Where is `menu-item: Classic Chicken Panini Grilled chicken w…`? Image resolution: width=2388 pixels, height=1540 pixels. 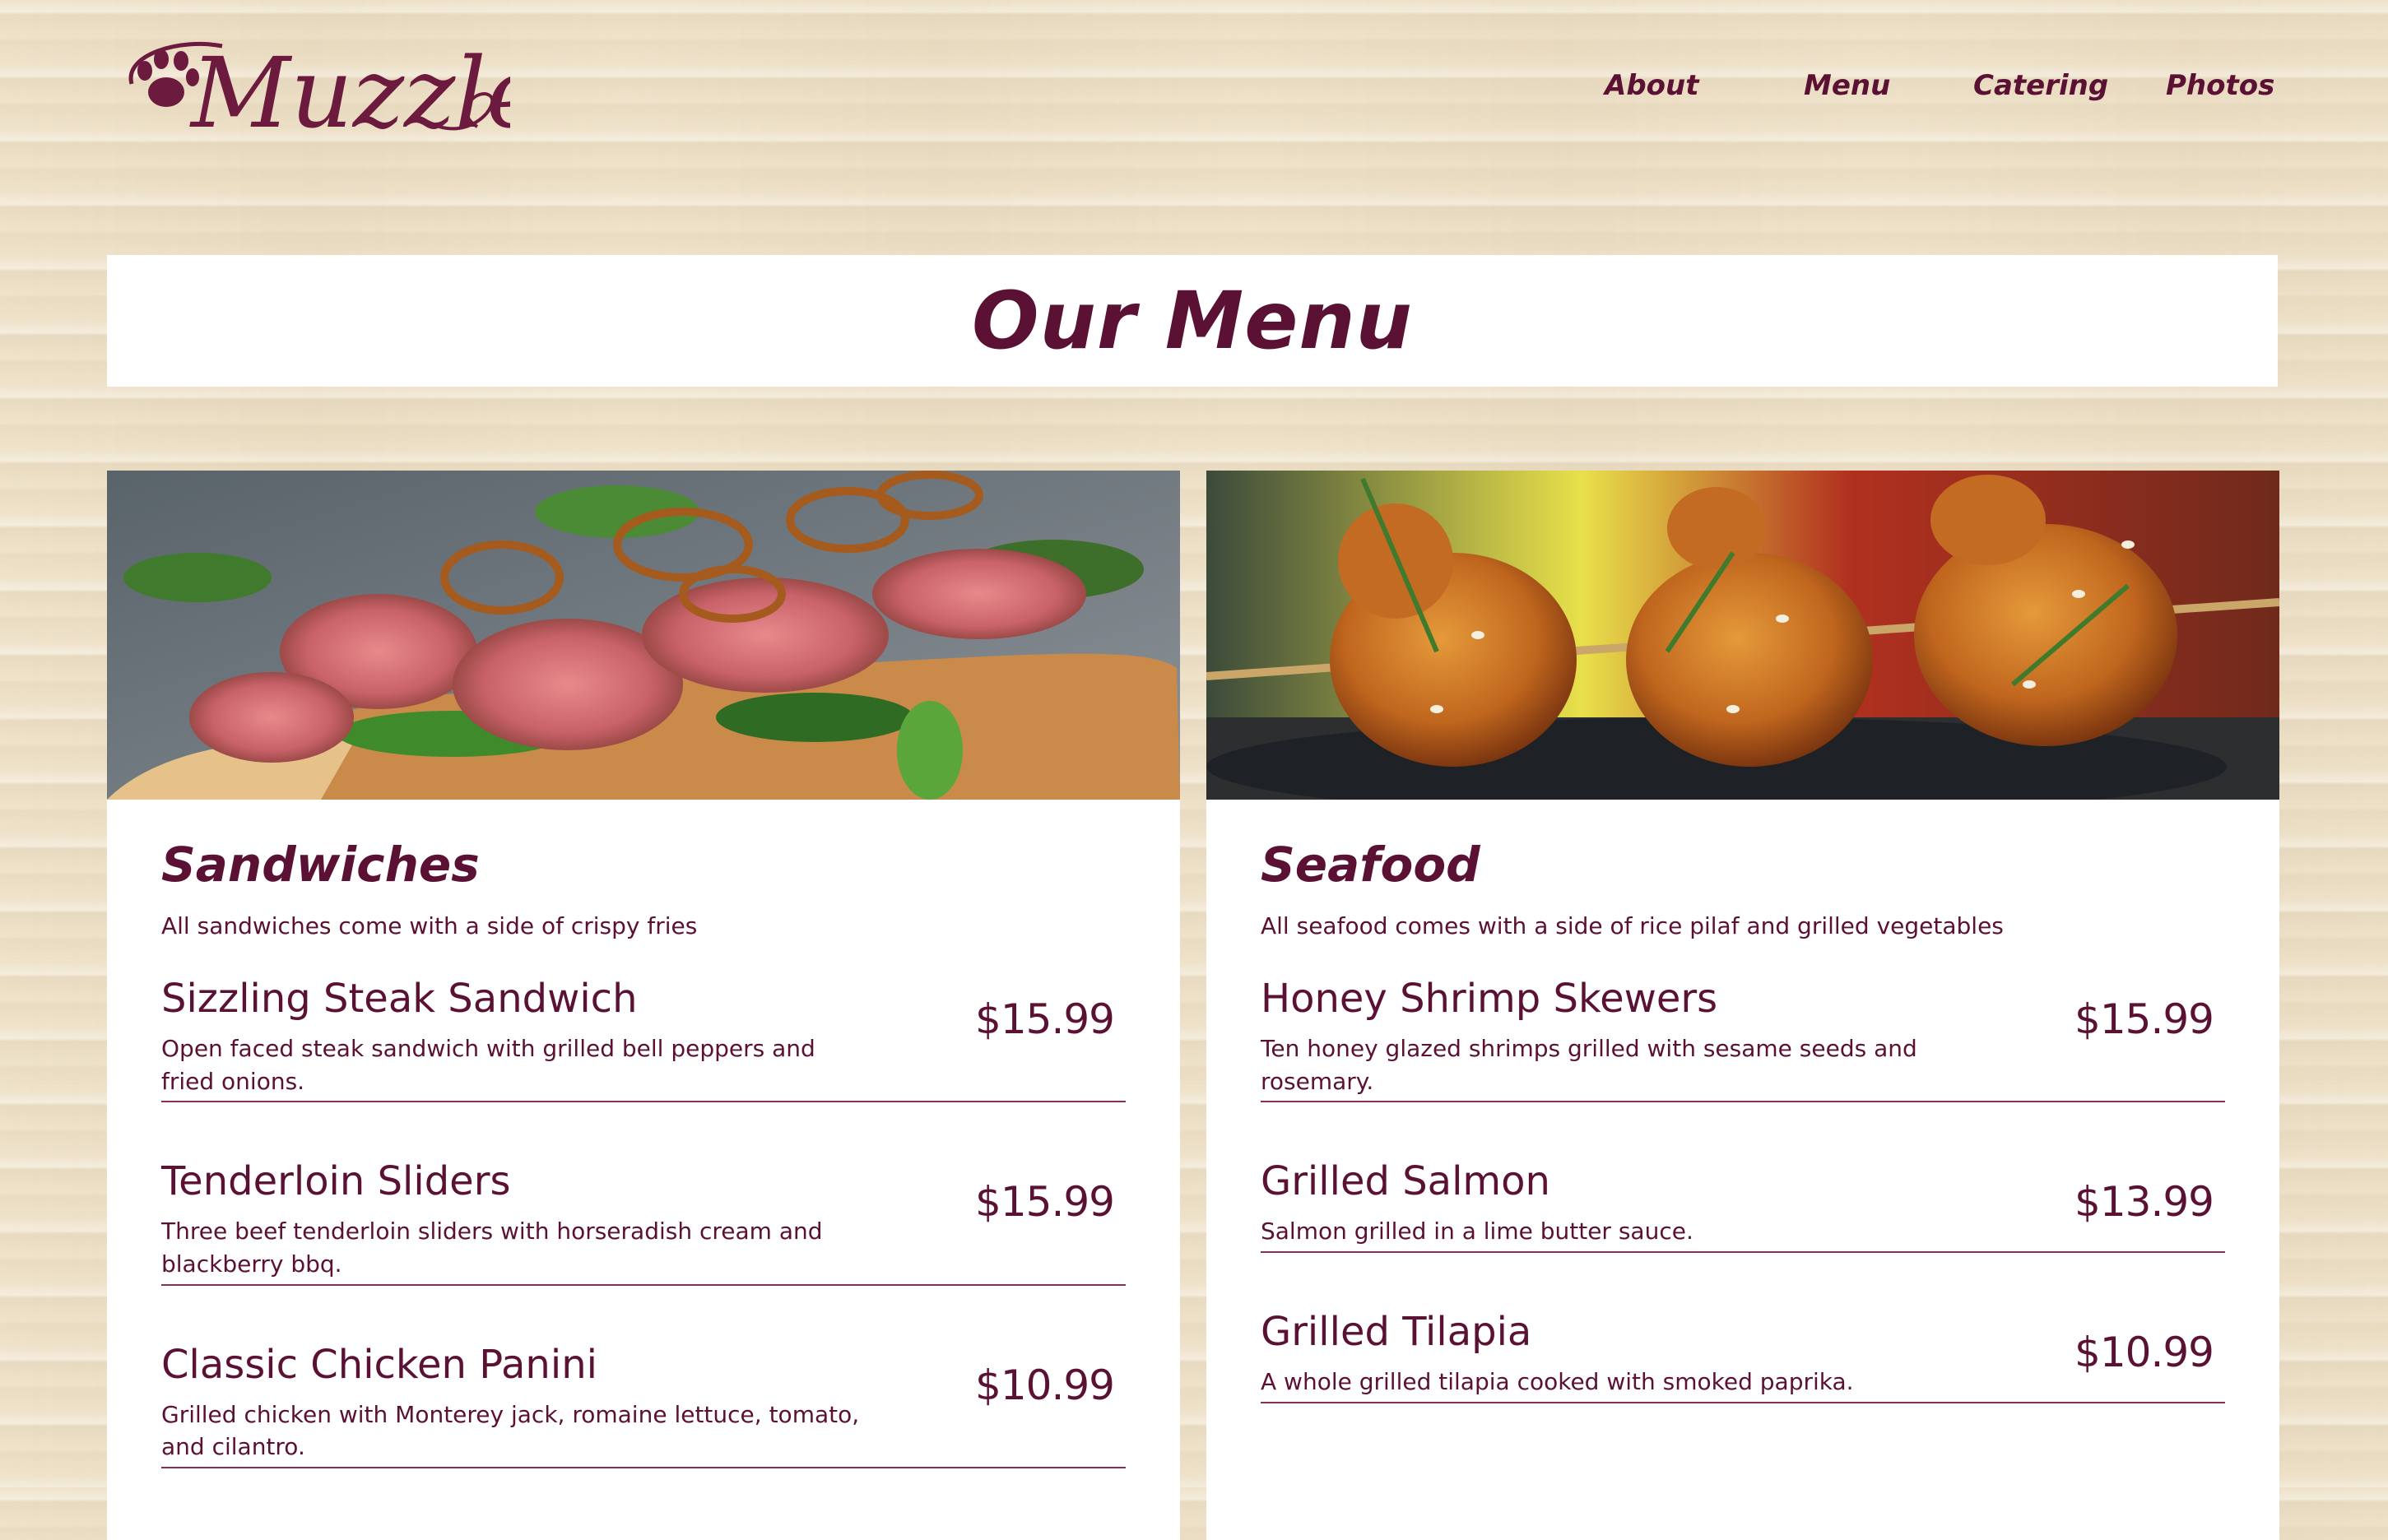 menu-item: Classic Chicken Panini Grilled chicken w… is located at coordinates (643, 1405).